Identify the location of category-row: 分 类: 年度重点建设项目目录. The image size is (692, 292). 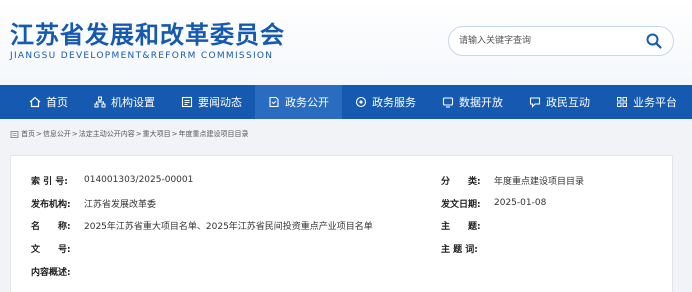
(512, 180).